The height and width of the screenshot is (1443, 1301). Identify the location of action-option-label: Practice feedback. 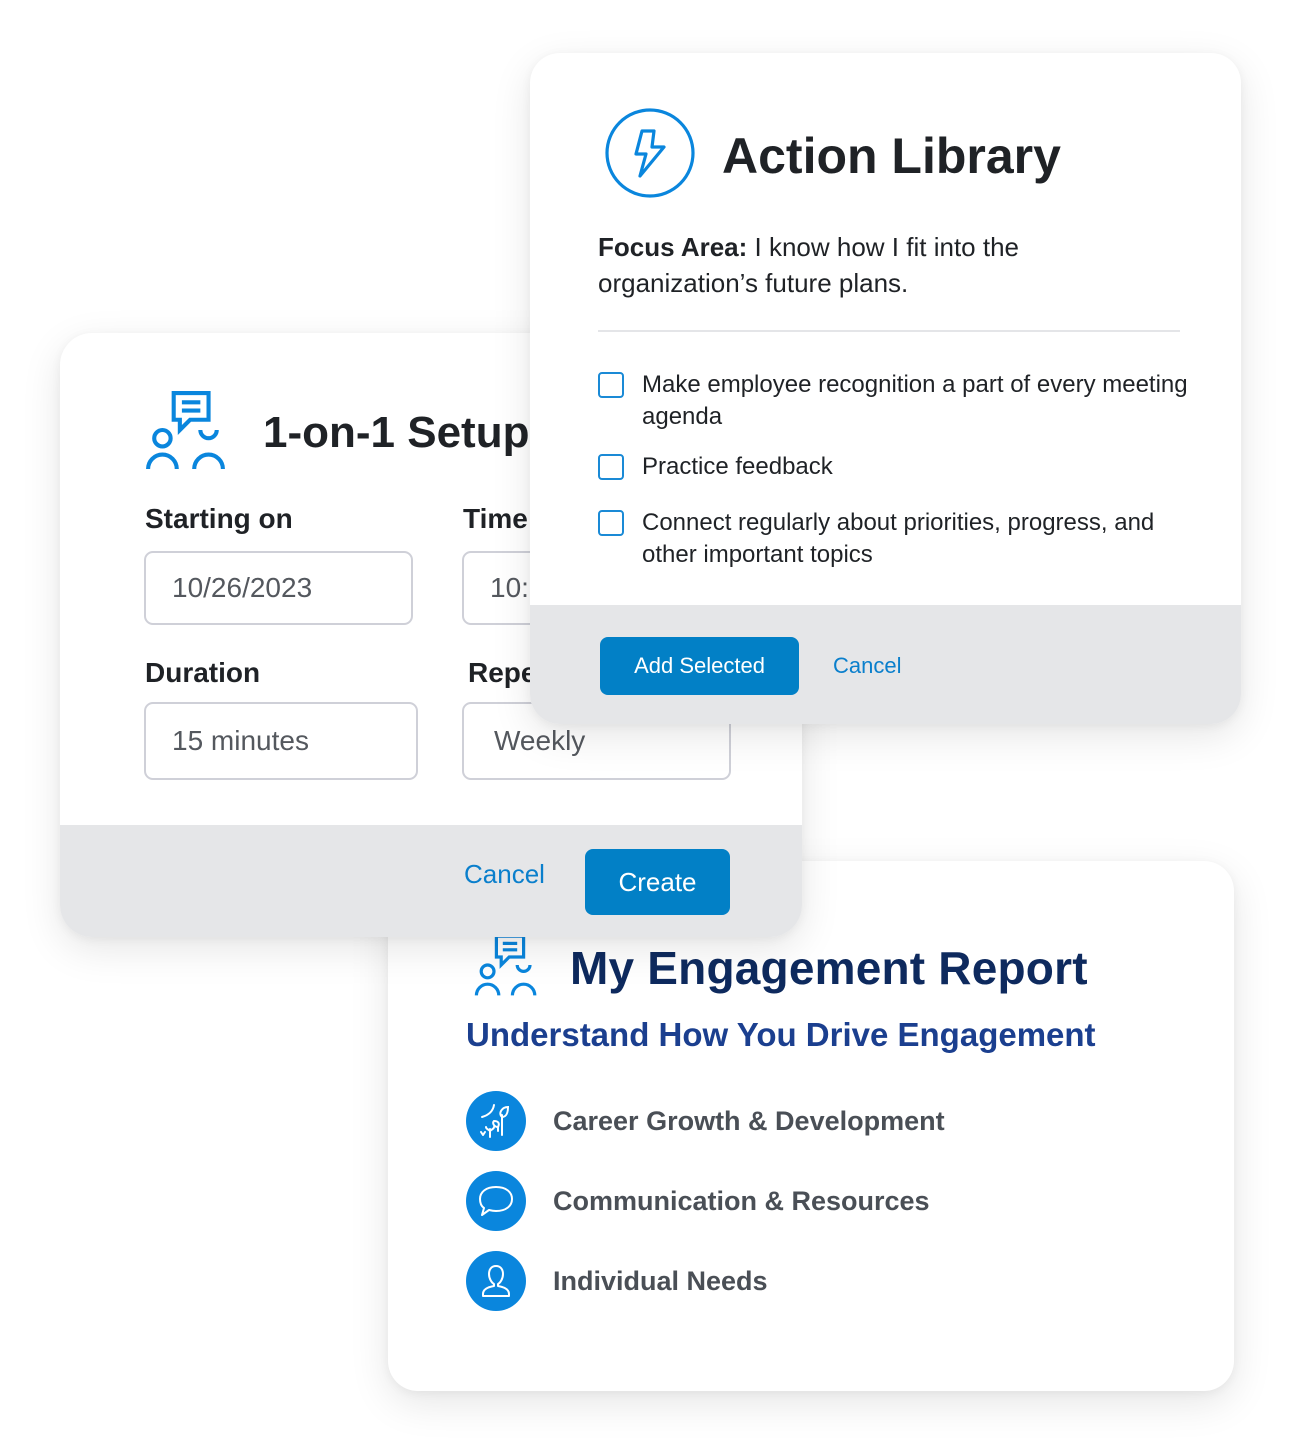
(737, 466).